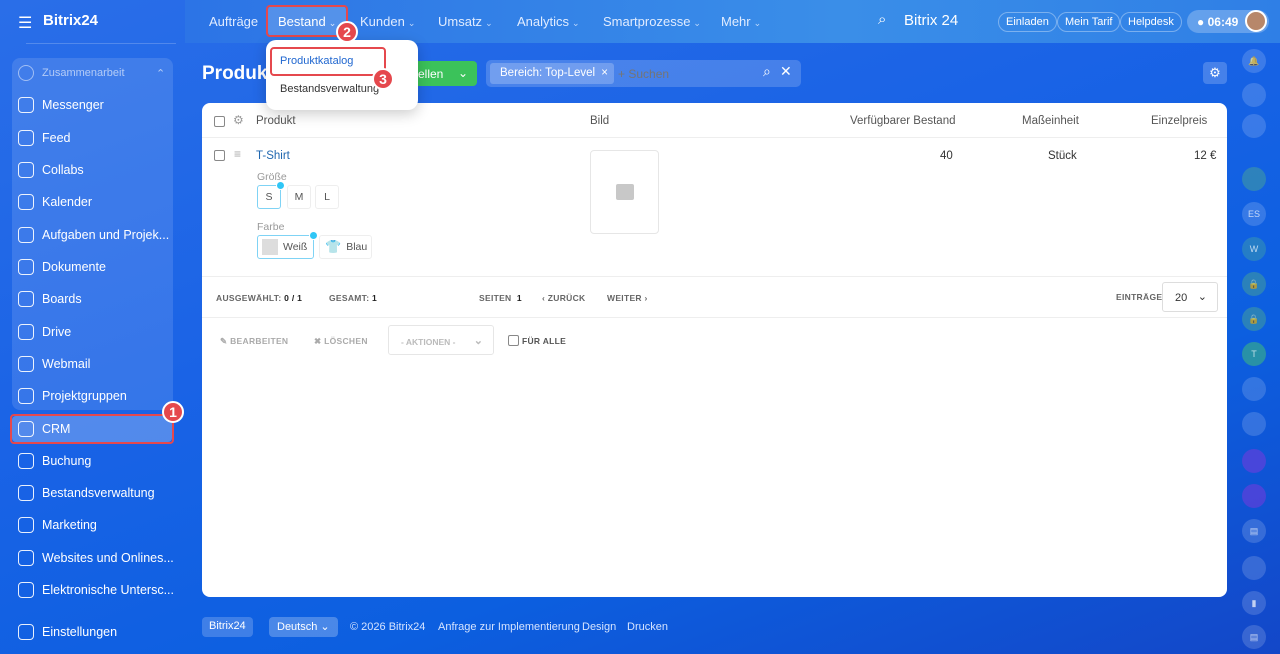  What do you see at coordinates (1089, 22) in the screenshot?
I see `tariff-button: Mein Tarif` at bounding box center [1089, 22].